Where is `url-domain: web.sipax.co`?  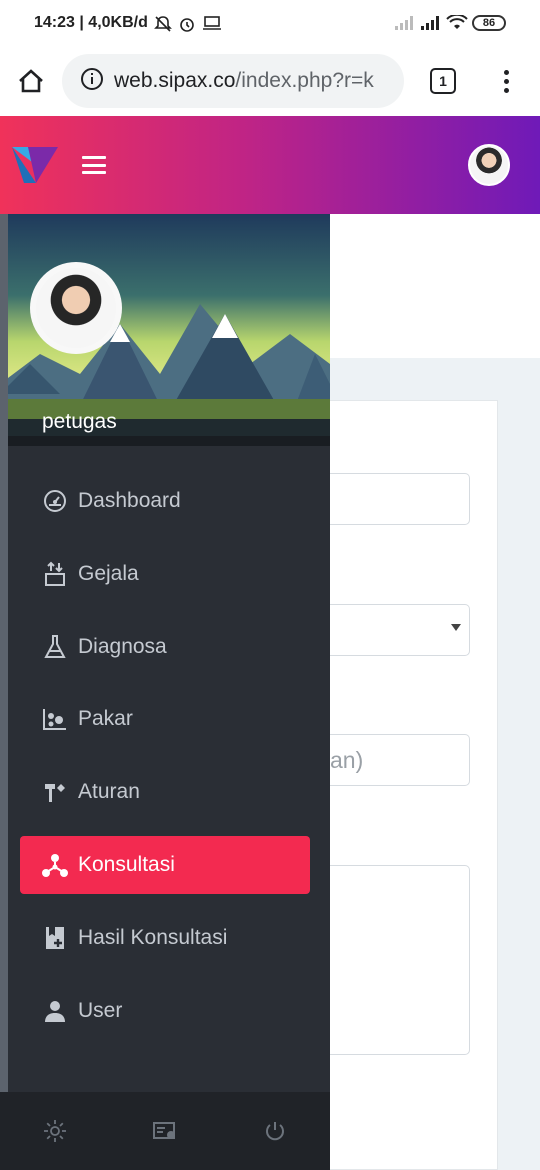
url-domain: web.sipax.co is located at coordinates (175, 80).